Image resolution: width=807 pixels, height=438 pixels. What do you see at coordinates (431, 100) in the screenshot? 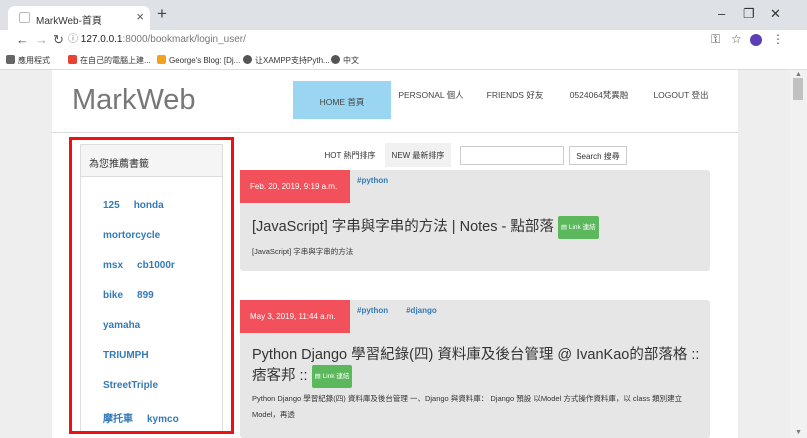
I see `nav-personal: PERSONAL 個人` at bounding box center [431, 100].